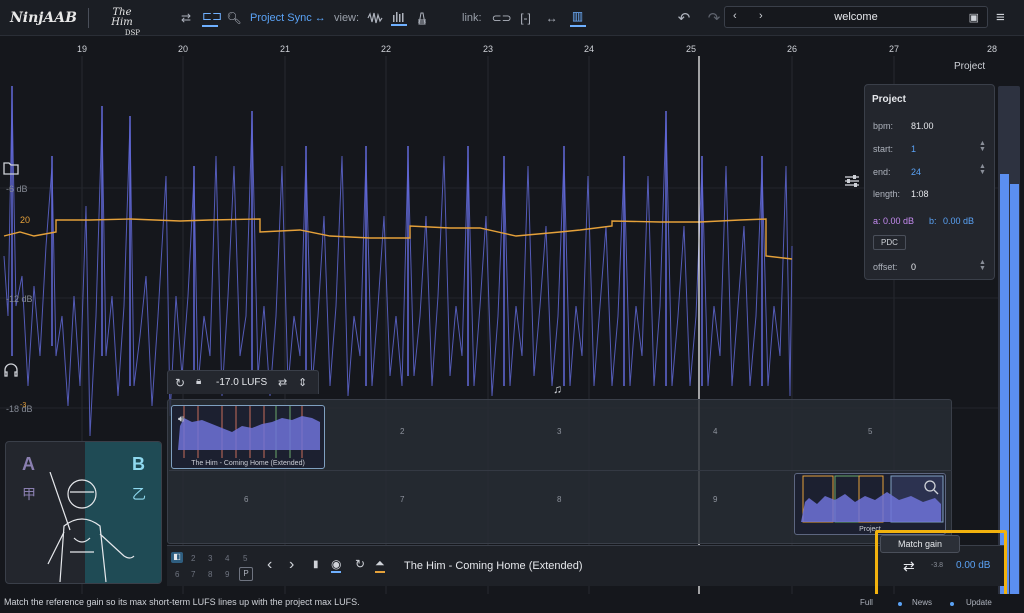 This screenshot has width=1024, height=613. Describe the element at coordinates (210, 558) in the screenshot. I see `slot-num: 3` at that location.